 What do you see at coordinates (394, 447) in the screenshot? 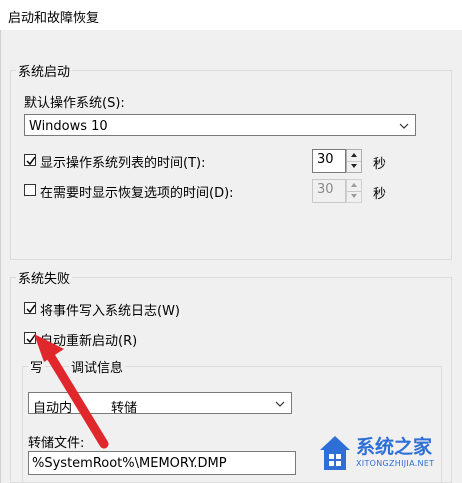
I see `watermark-text: 系统之家` at bounding box center [394, 447].